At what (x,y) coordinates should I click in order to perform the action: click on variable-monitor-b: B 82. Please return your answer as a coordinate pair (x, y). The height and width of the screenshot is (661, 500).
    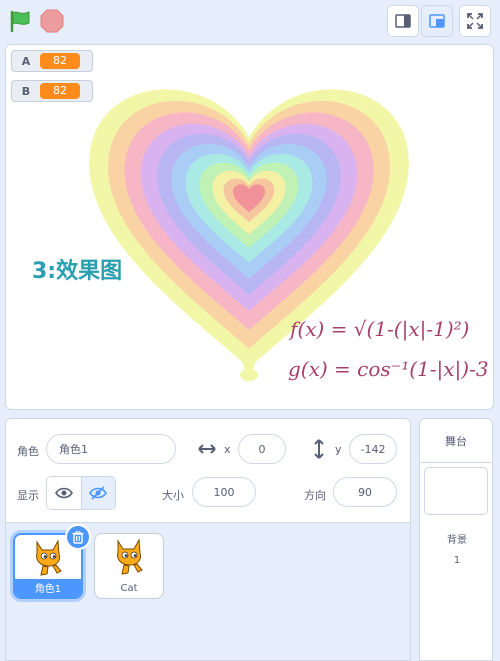
    Looking at the image, I should click on (52, 91).